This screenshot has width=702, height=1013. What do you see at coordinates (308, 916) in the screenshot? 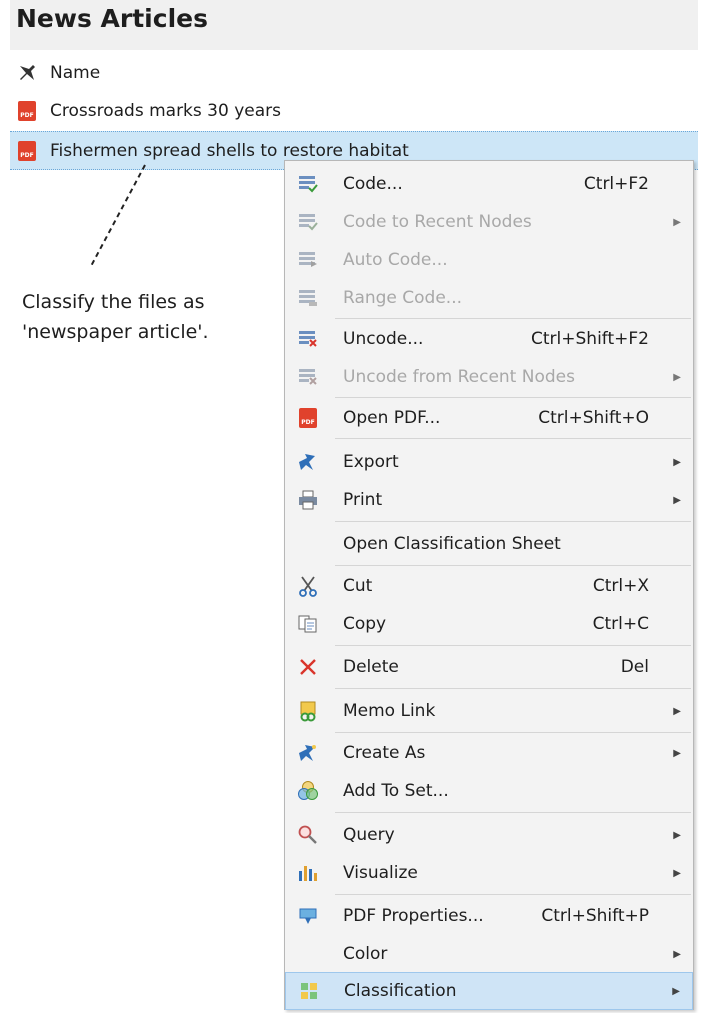
I see `properties-icon` at bounding box center [308, 916].